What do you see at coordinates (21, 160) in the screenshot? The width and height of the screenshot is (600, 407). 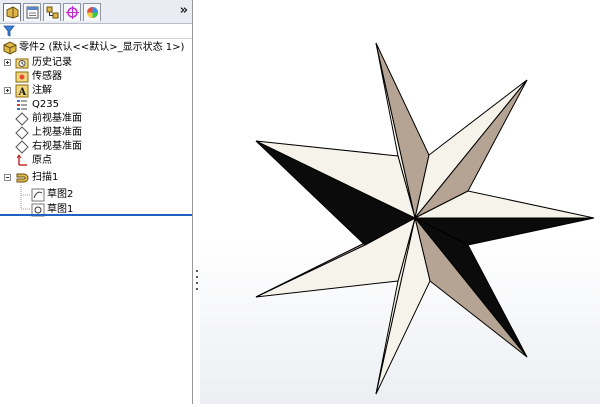 I see `origin-icon` at bounding box center [21, 160].